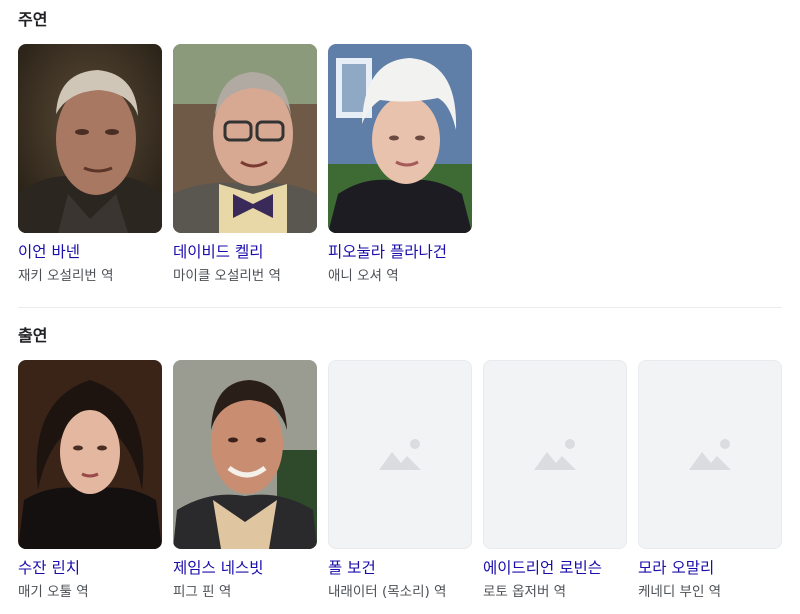 The image size is (800, 614). I want to click on actor-name-link: 폴 보건, so click(400, 568).